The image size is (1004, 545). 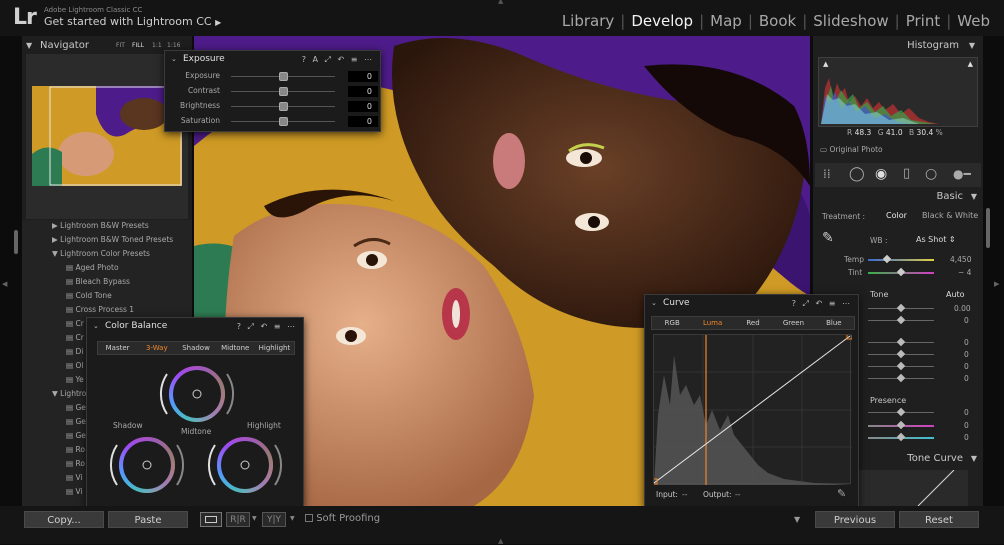 I want to click on clarity-value: 0, so click(x=966, y=412).